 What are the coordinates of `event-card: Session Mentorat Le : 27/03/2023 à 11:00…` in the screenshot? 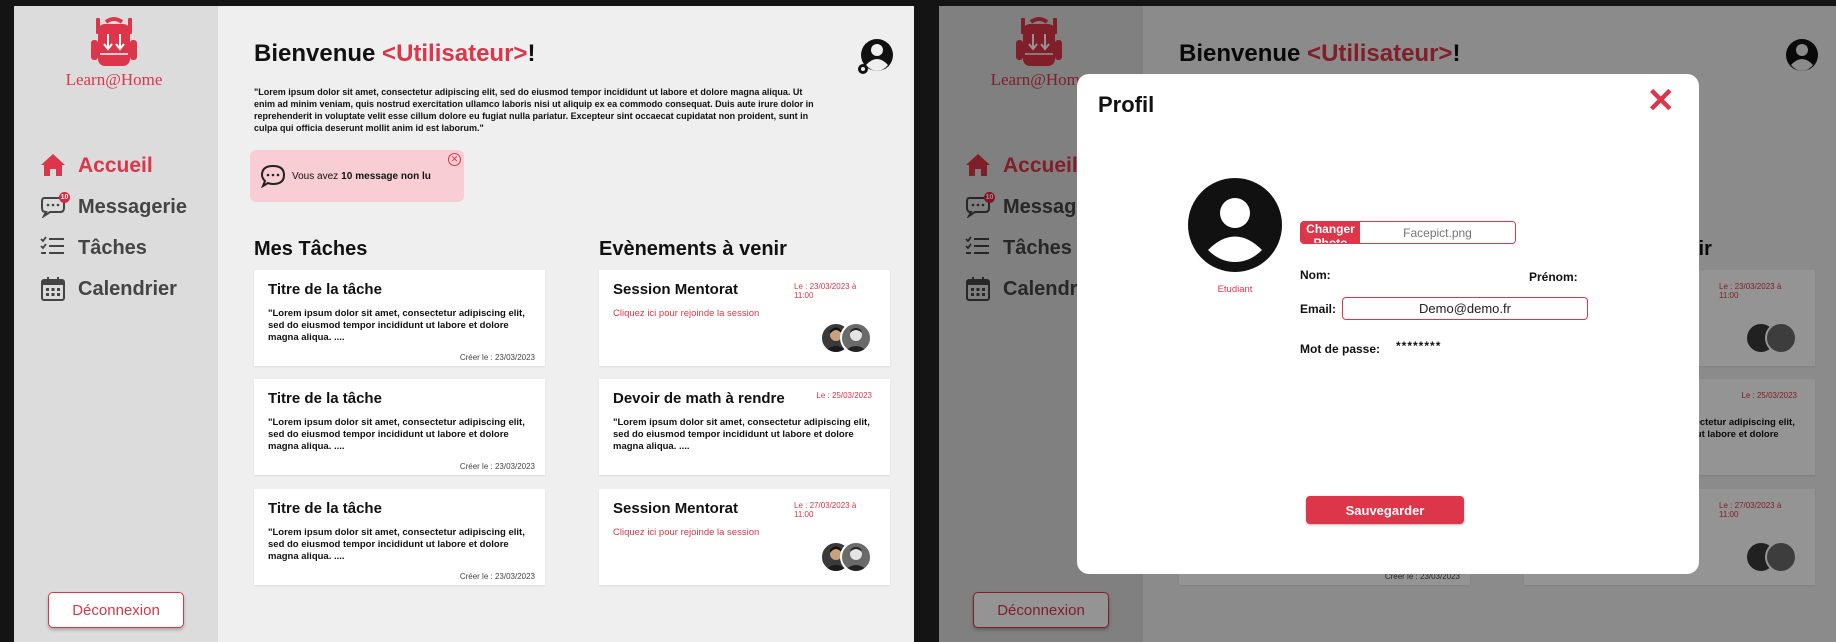 It's located at (744, 537).